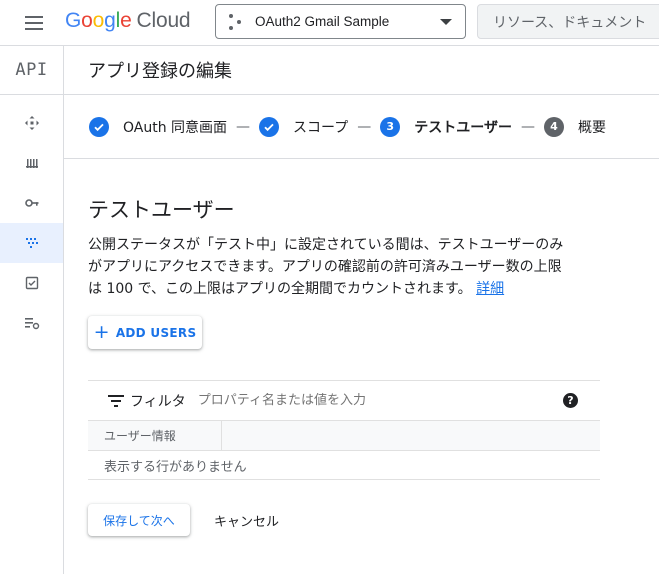 This screenshot has height=574, width=659. Describe the element at coordinates (155, 435) in the screenshot. I see `column-header-user-info: ユーザー情報` at that location.